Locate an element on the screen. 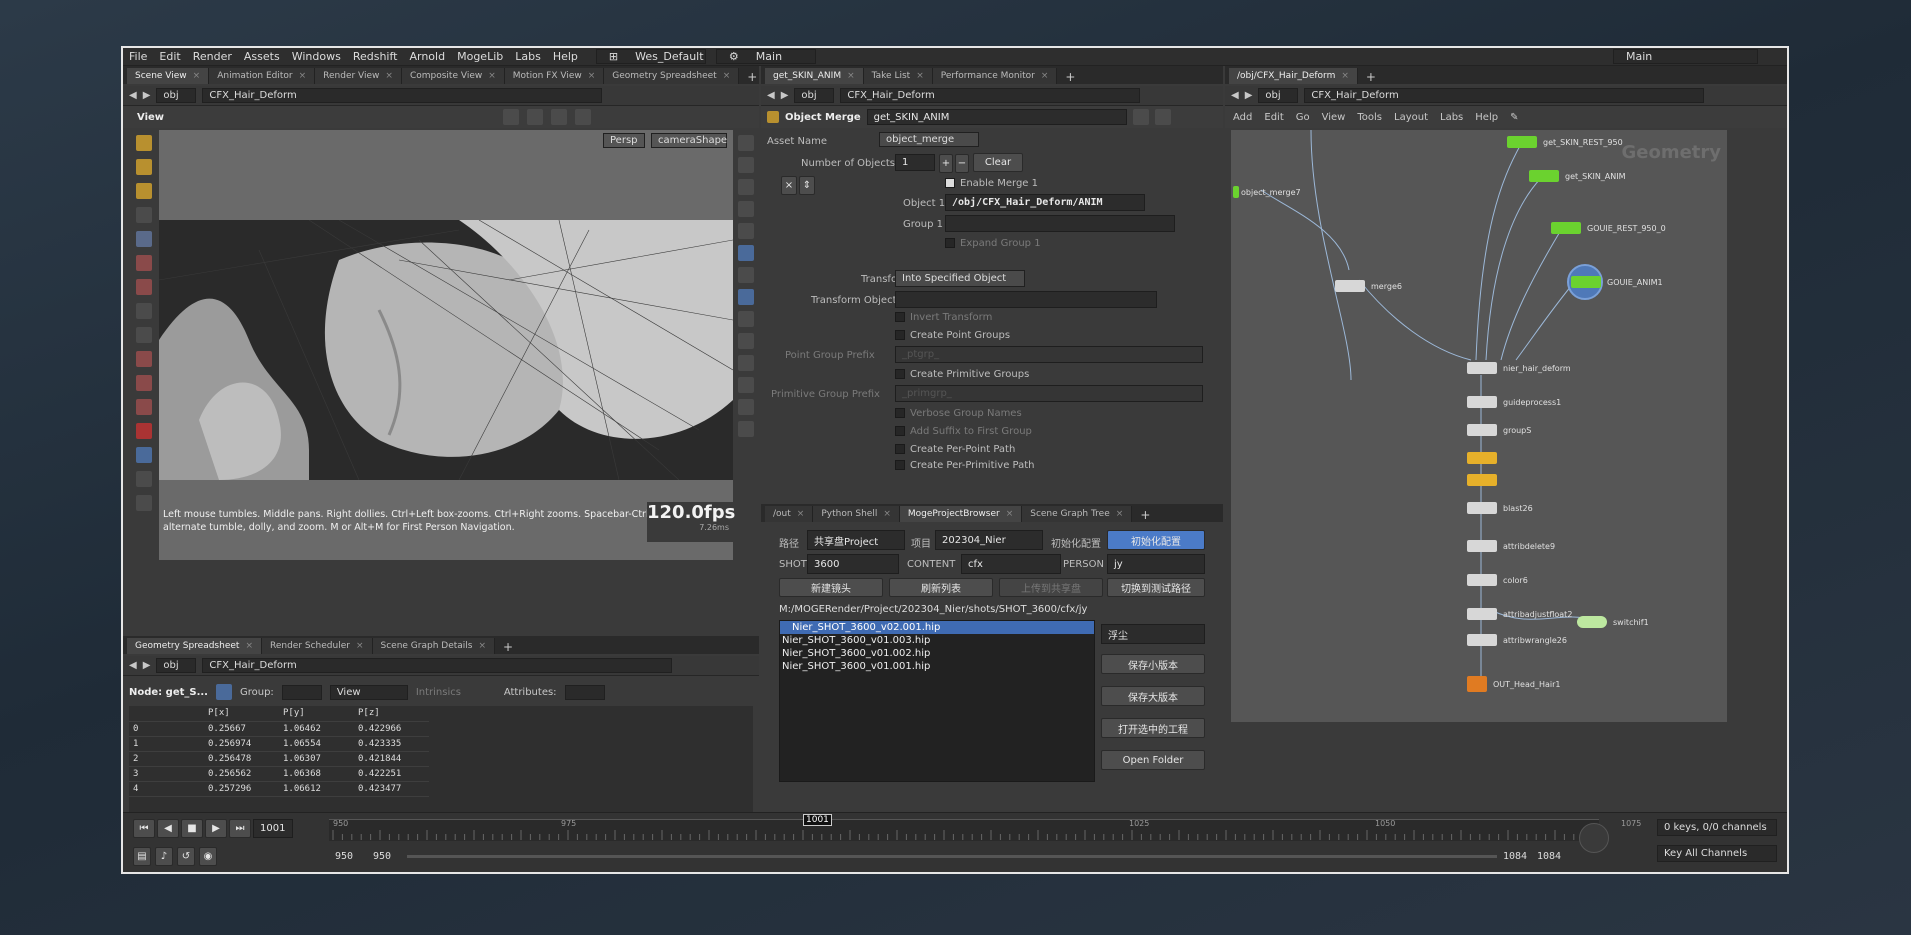 The image size is (1911, 935). person-field: jy is located at coordinates (1156, 564).